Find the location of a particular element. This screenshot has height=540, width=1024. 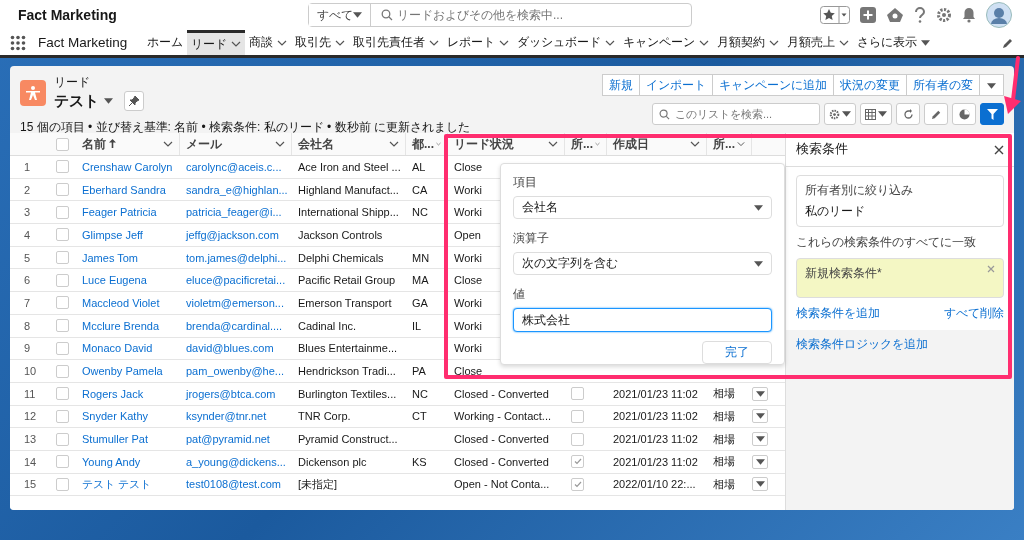

lead-name-link: テスト テスト is located at coordinates (128, 484).